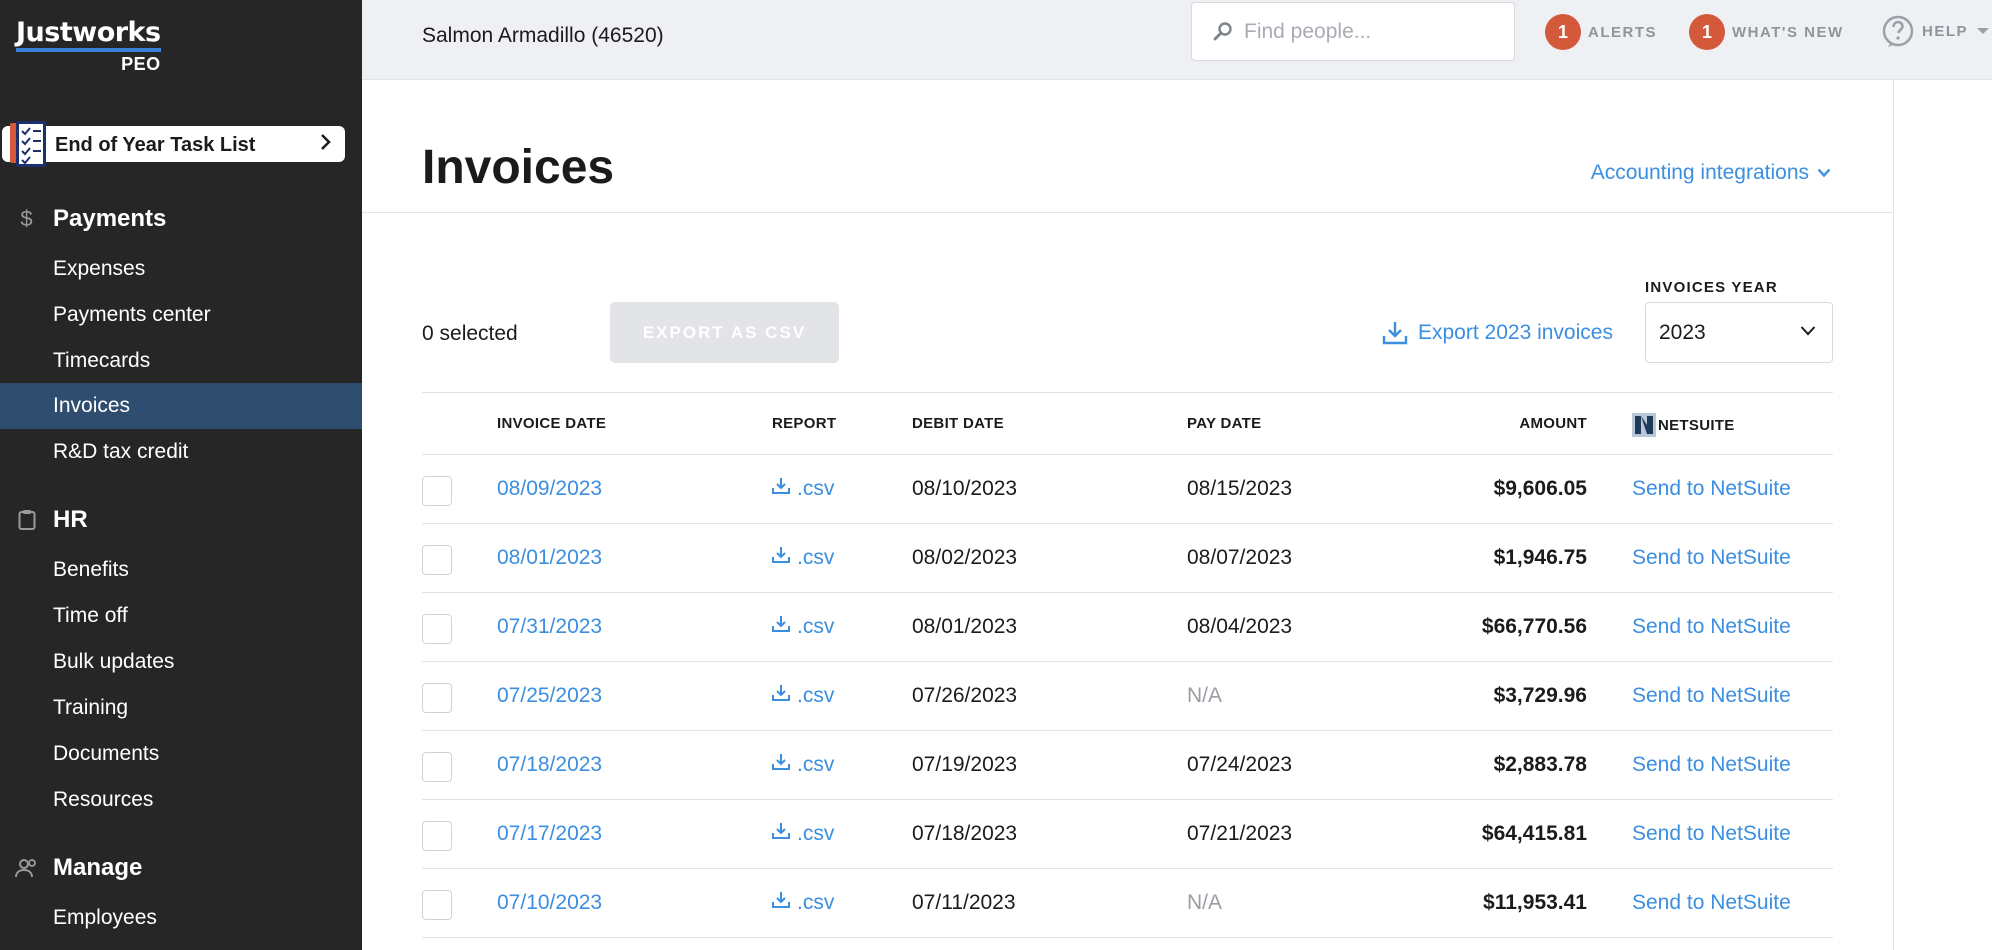 This screenshot has width=1992, height=950. Describe the element at coordinates (88, 35) in the screenshot. I see `logo-name: Justworks` at that location.